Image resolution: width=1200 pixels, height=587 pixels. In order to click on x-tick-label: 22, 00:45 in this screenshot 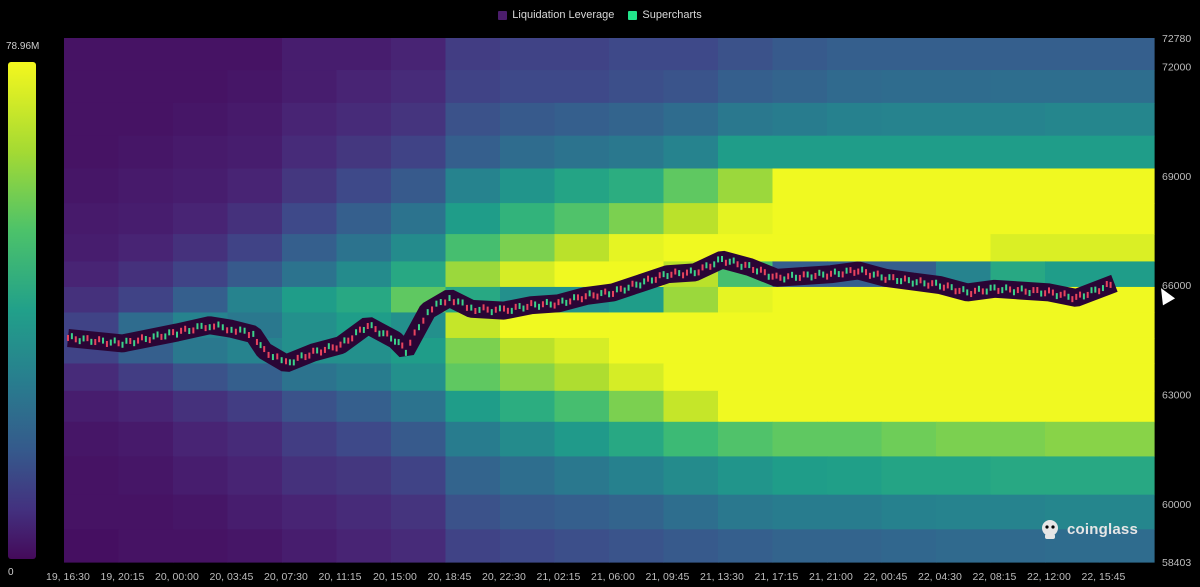, I will do `click(886, 577)`.